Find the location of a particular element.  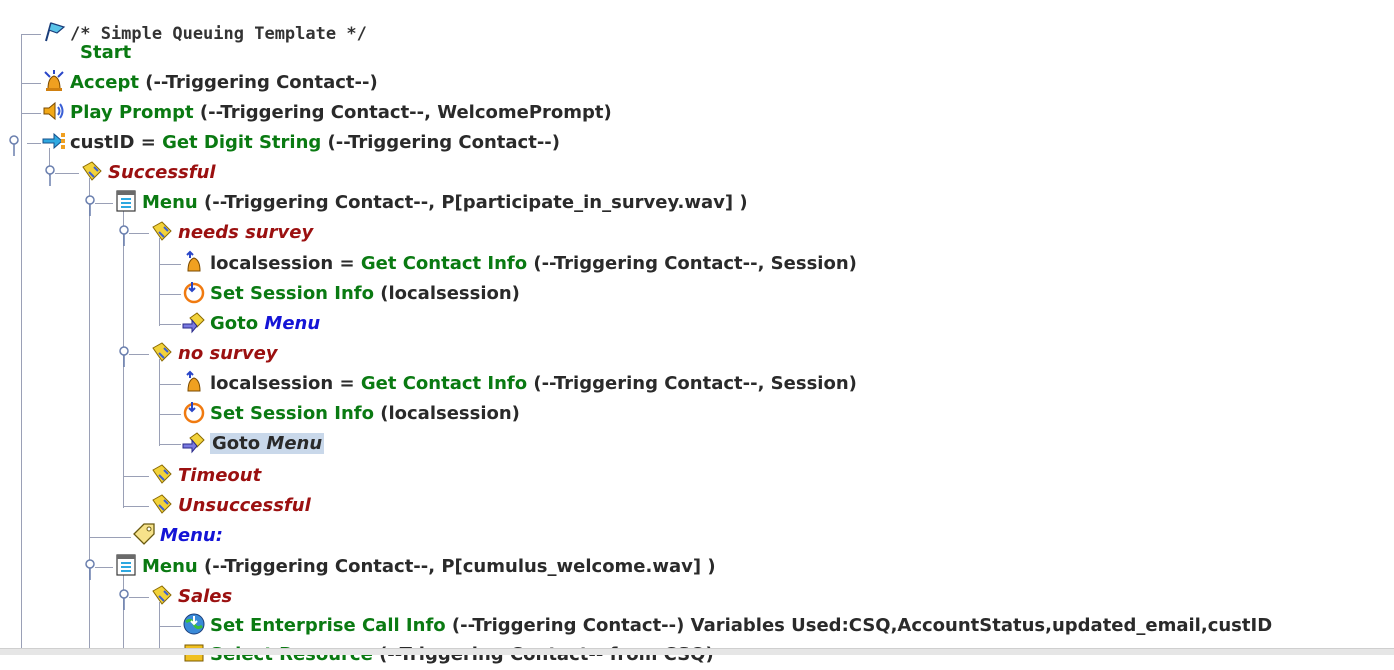

tree-node-unsuccessful: Unsuccessful is located at coordinates (230, 506).